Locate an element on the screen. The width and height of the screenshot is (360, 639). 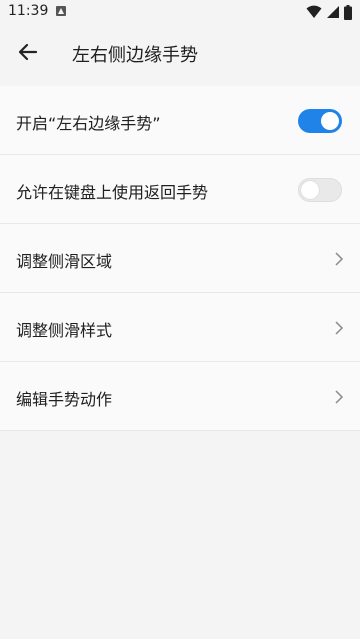
setting-edit-gesture-actions: 编辑手势动作 is located at coordinates (180, 396).